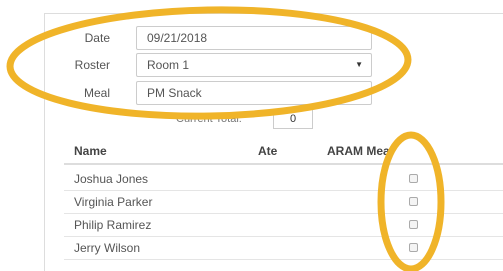 Image resolution: width=503 pixels, height=271 pixels. Describe the element at coordinates (254, 65) in the screenshot. I see `roster-select: Room 1 ▼` at that location.